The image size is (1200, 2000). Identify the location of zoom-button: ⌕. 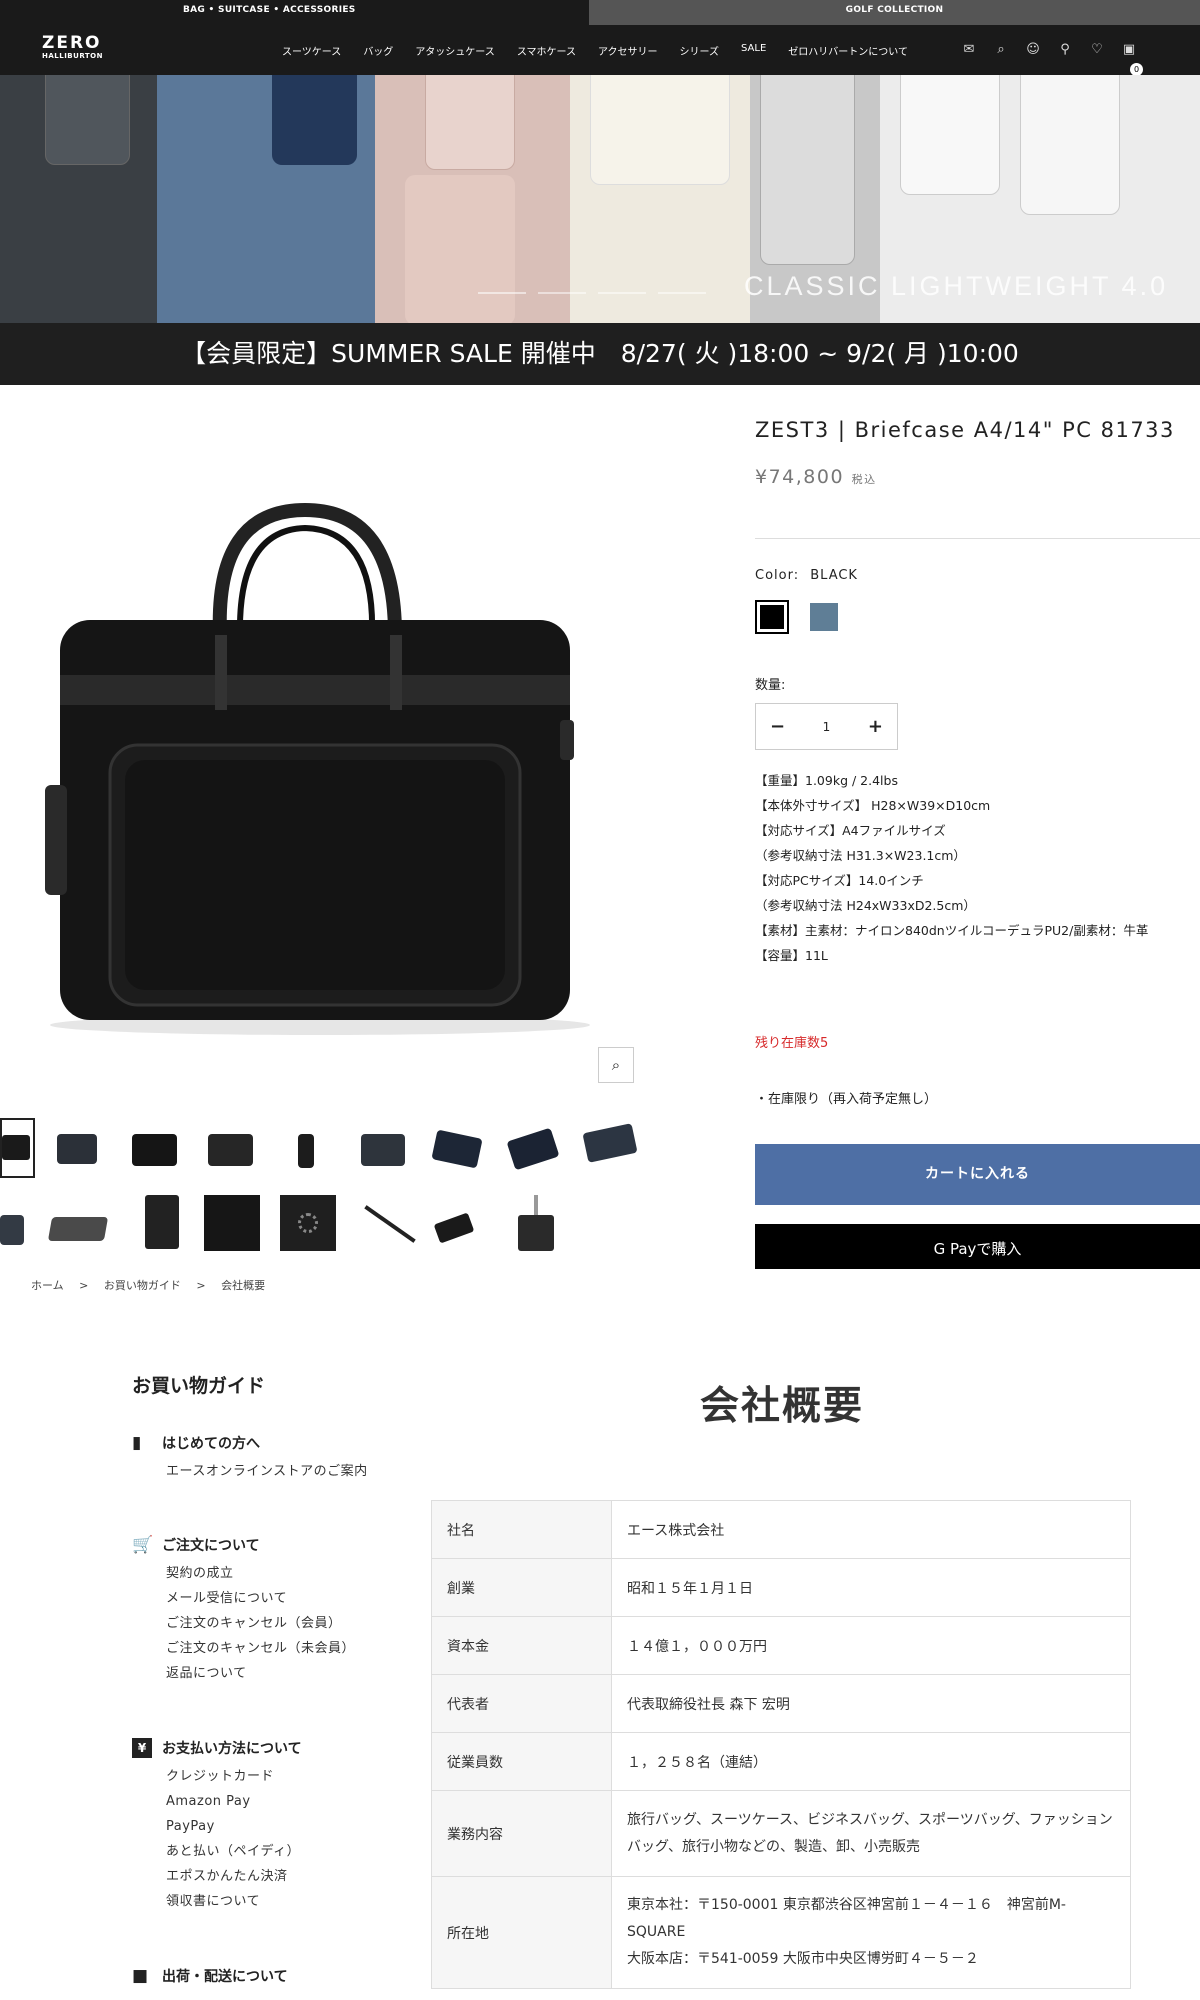
(616, 1065).